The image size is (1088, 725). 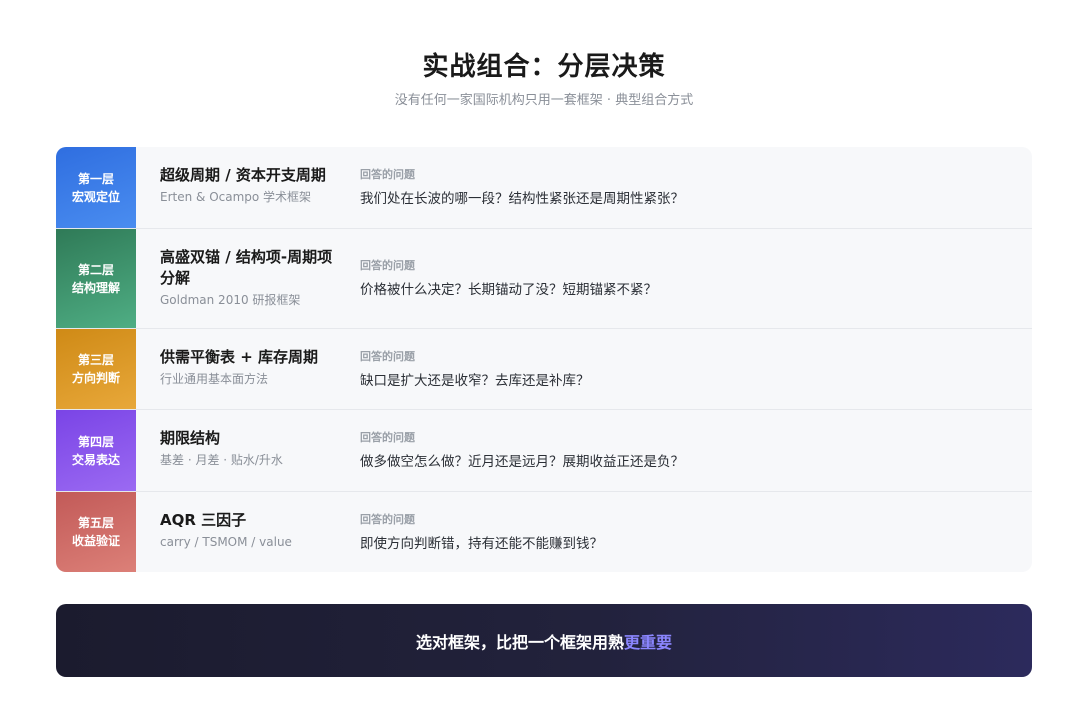 I want to click on layer-badge: 第二层 结构理解, so click(x=96, y=278).